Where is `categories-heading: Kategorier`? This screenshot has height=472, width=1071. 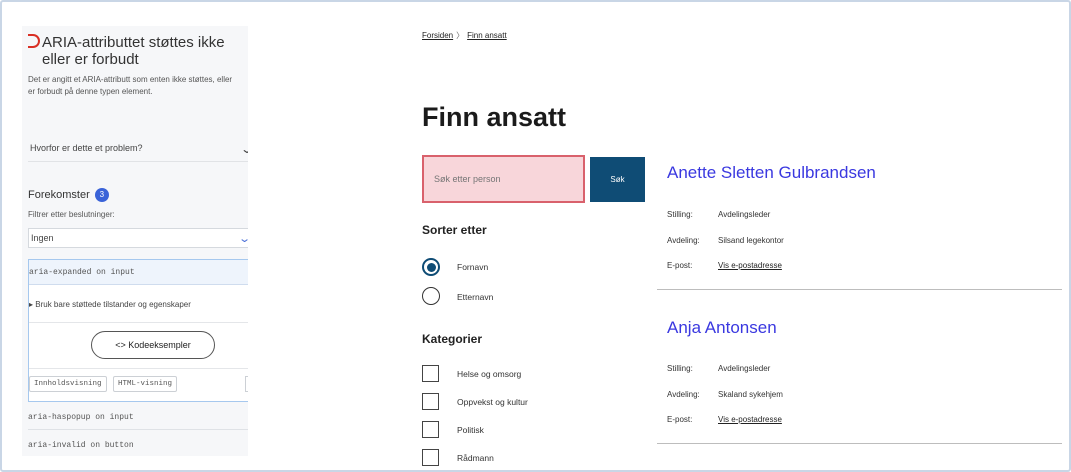 categories-heading: Kategorier is located at coordinates (452, 339).